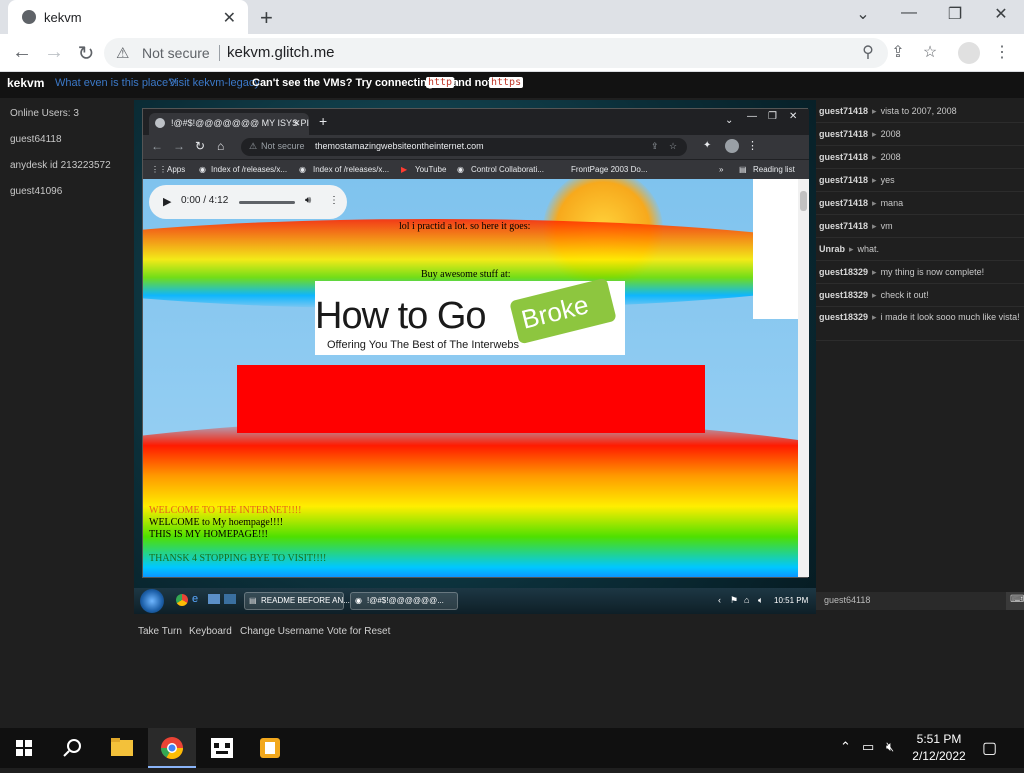  I want to click on keyboard-button: Keyboard, so click(210, 631).